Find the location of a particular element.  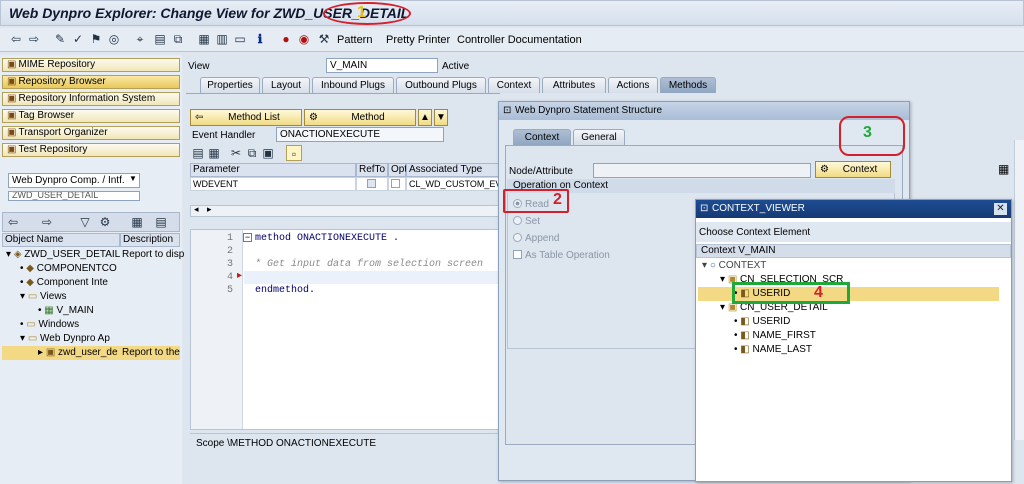

copy-icon: ⧉ is located at coordinates (252, 153).